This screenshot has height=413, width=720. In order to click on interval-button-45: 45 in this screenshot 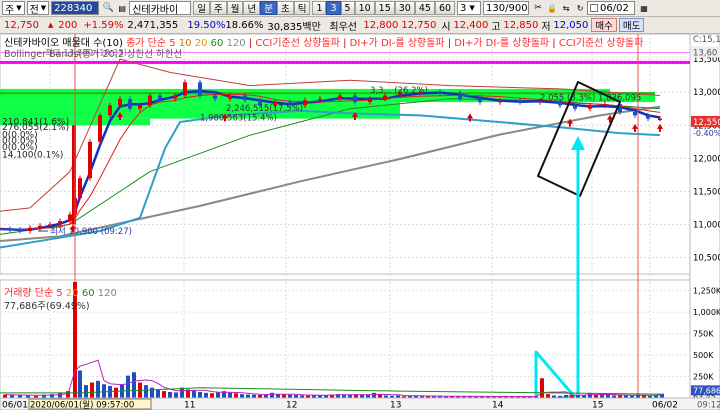, I will do `click(424, 8)`.